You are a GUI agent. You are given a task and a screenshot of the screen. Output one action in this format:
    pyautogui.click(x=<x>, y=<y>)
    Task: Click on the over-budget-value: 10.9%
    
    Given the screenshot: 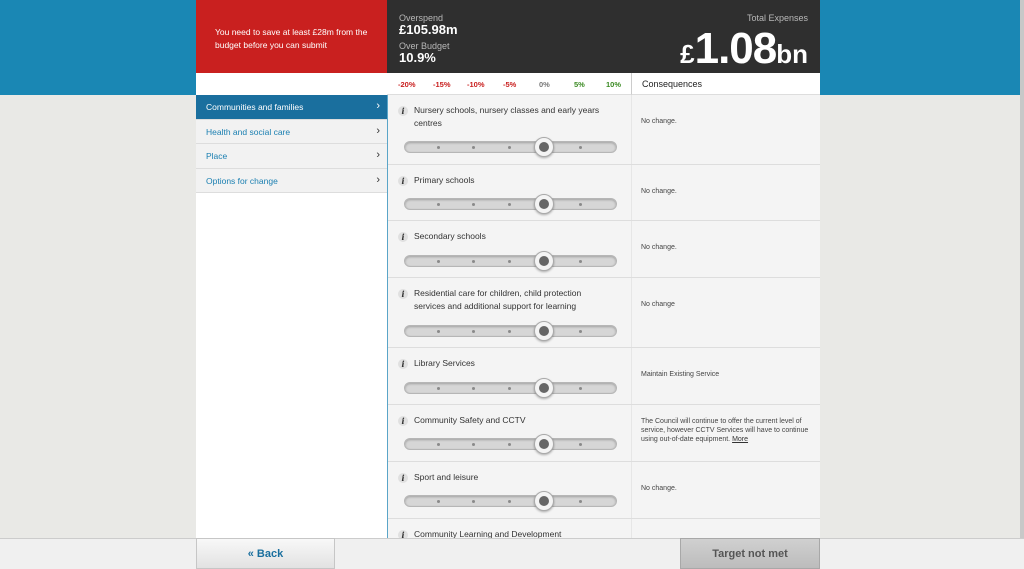 What is the action you would take?
    pyautogui.click(x=417, y=57)
    